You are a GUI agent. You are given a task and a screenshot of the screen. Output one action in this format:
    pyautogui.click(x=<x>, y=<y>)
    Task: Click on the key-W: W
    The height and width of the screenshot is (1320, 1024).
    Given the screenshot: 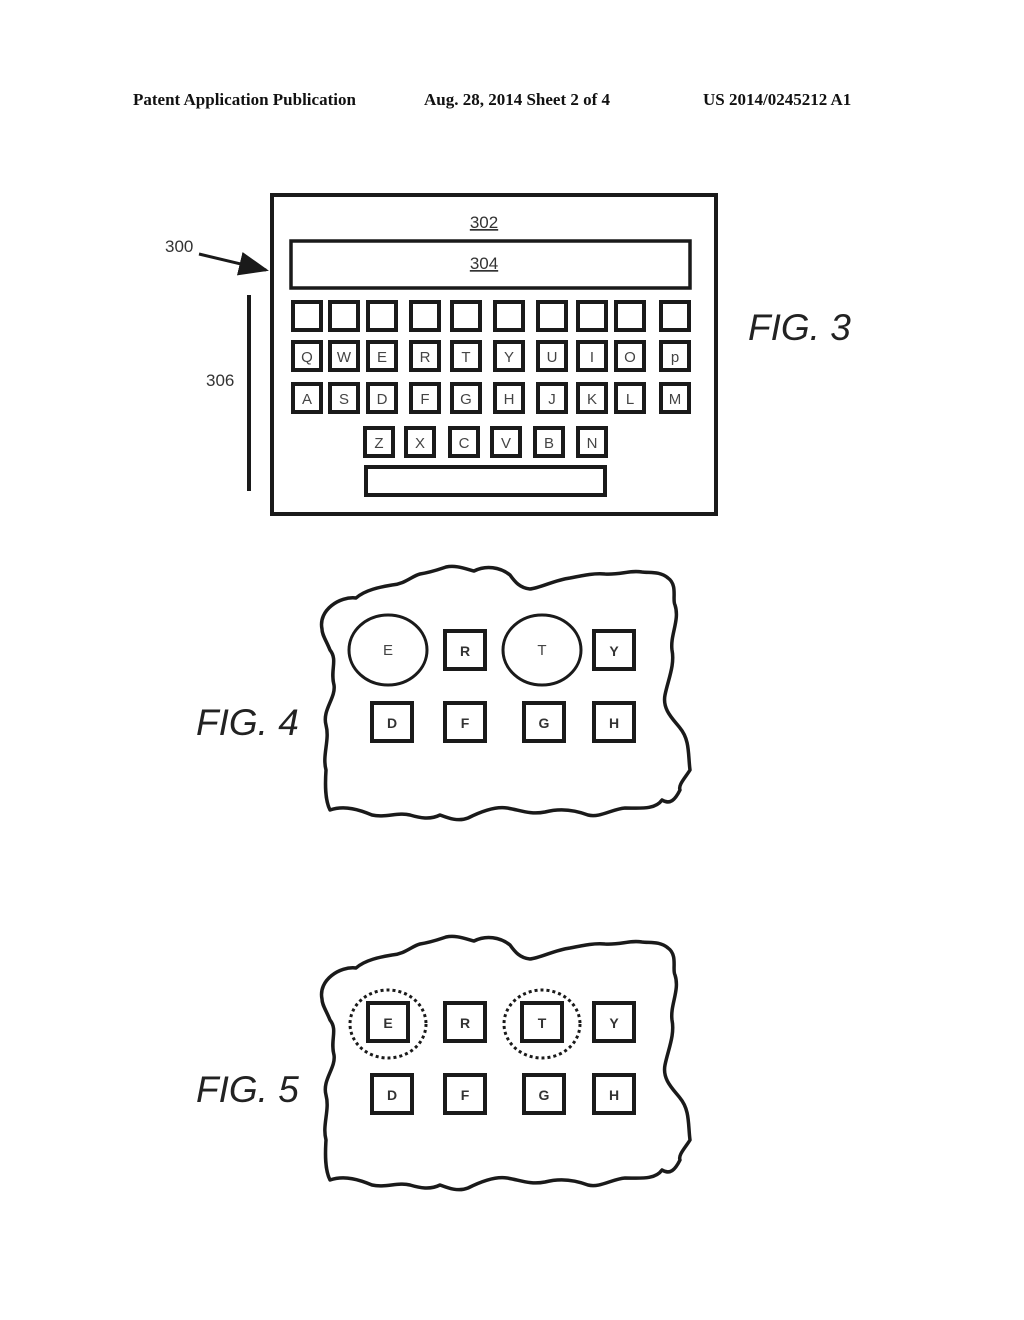 What is the action you would take?
    pyautogui.click(x=344, y=356)
    